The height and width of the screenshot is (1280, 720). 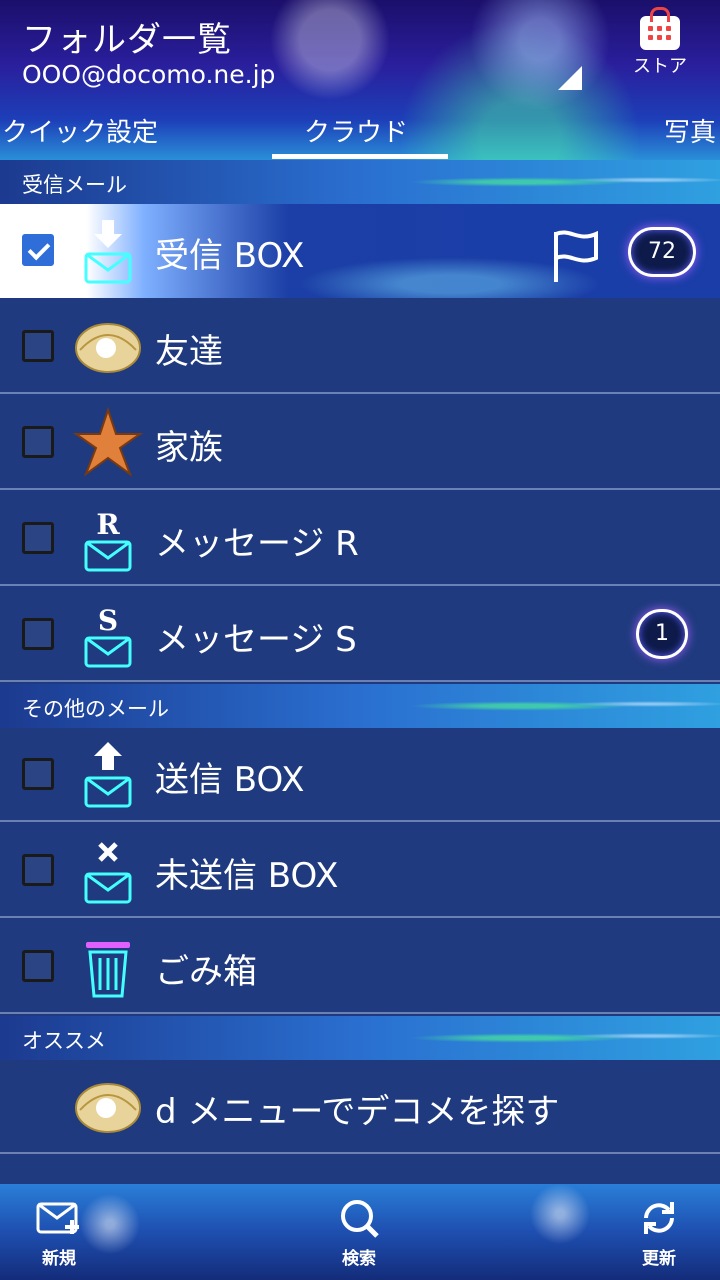 I want to click on store-button: ストア, so click(x=660, y=44).